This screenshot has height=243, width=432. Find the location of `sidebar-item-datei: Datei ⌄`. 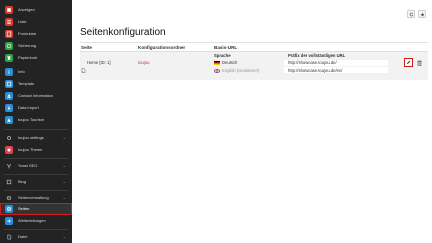

sidebar-item-datei: Datei ⌄ is located at coordinates (36, 237).